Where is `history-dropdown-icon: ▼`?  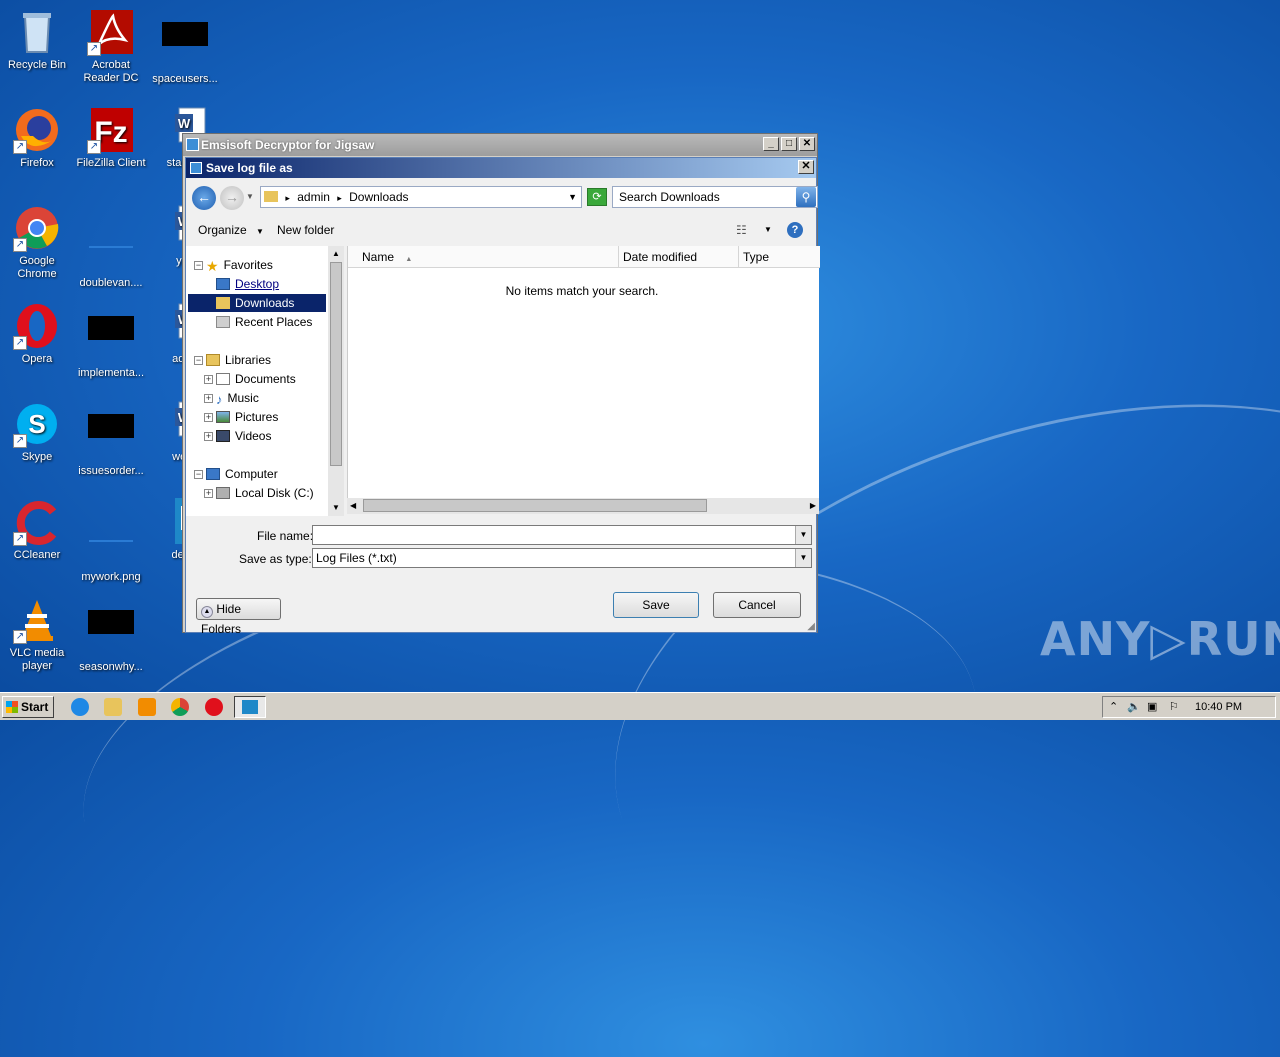
history-dropdown-icon: ▼ is located at coordinates (250, 196).